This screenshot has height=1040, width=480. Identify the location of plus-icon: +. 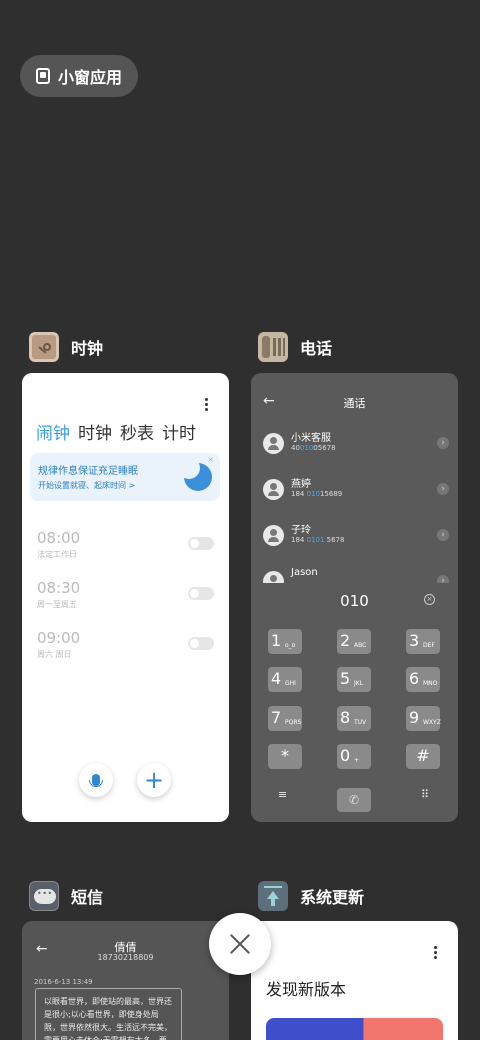
(154, 780).